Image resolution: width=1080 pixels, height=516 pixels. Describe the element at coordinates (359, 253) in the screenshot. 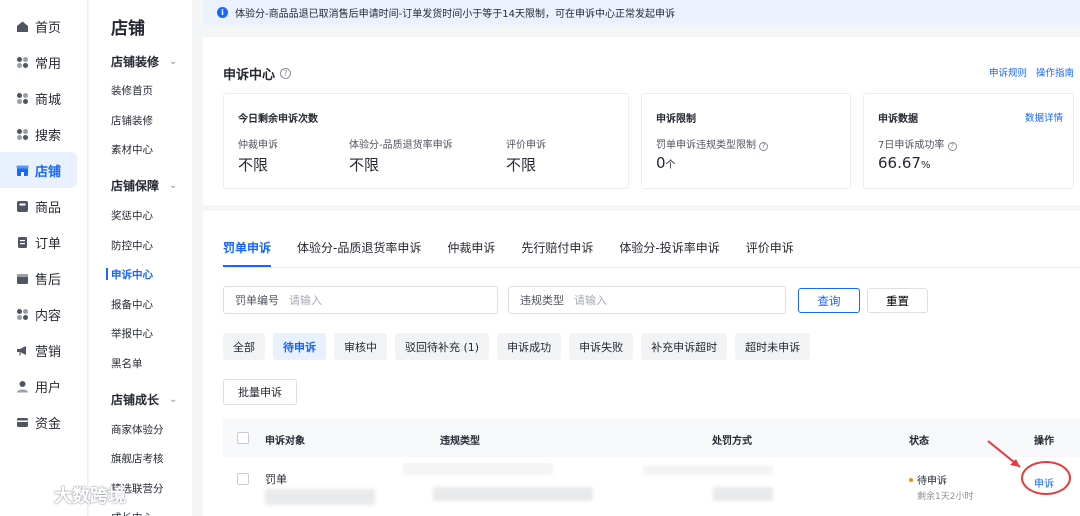

I see `tab-return-rate-appeal: 体验分-品质退货率申诉` at that location.